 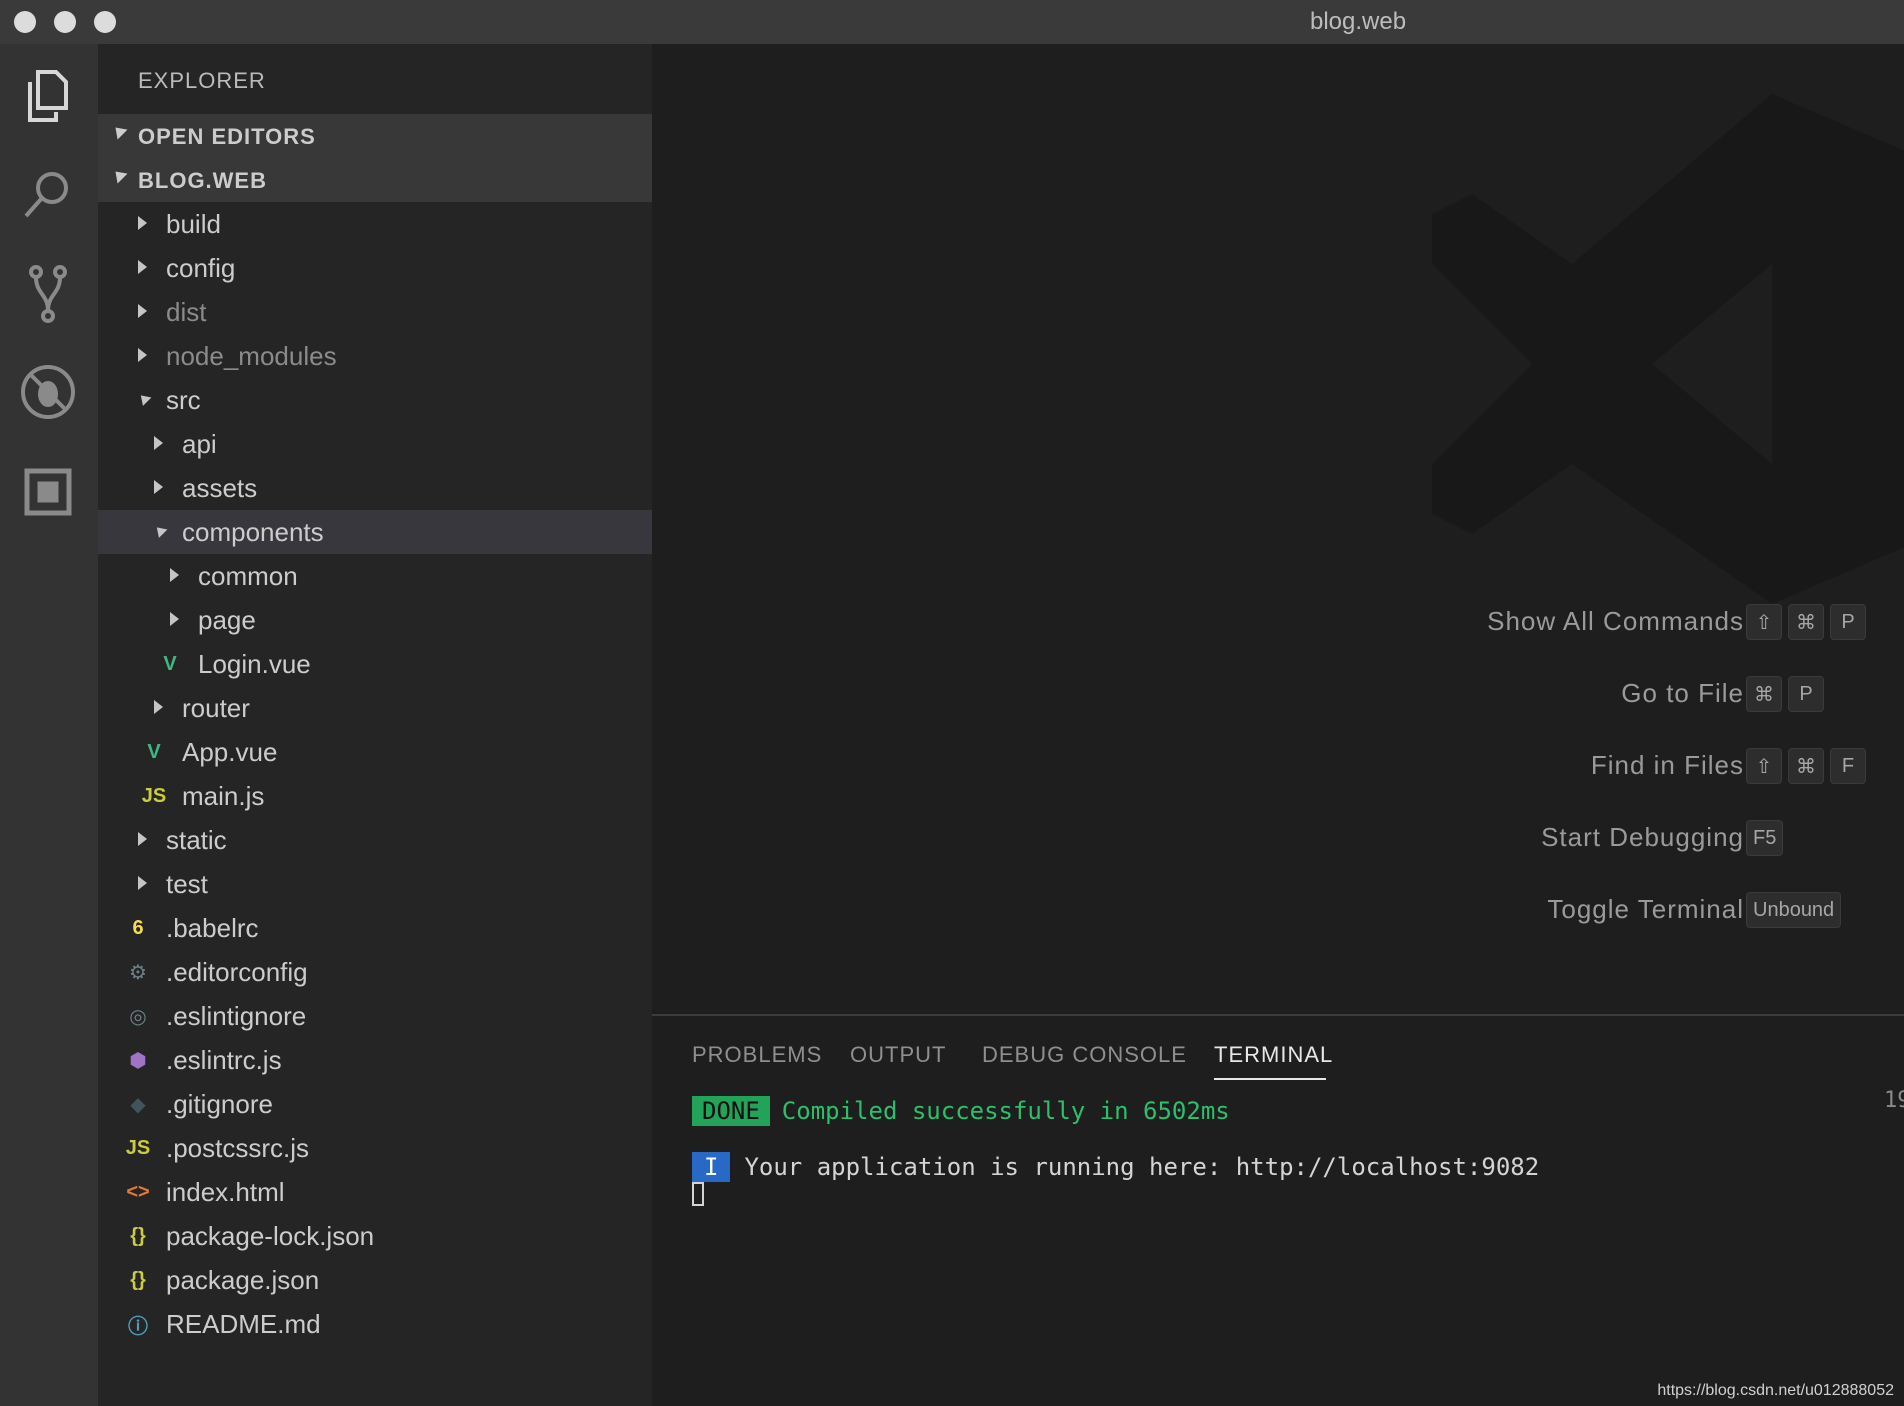 What do you see at coordinates (1667, 765) in the screenshot?
I see `shortcut-label: Find in Files` at bounding box center [1667, 765].